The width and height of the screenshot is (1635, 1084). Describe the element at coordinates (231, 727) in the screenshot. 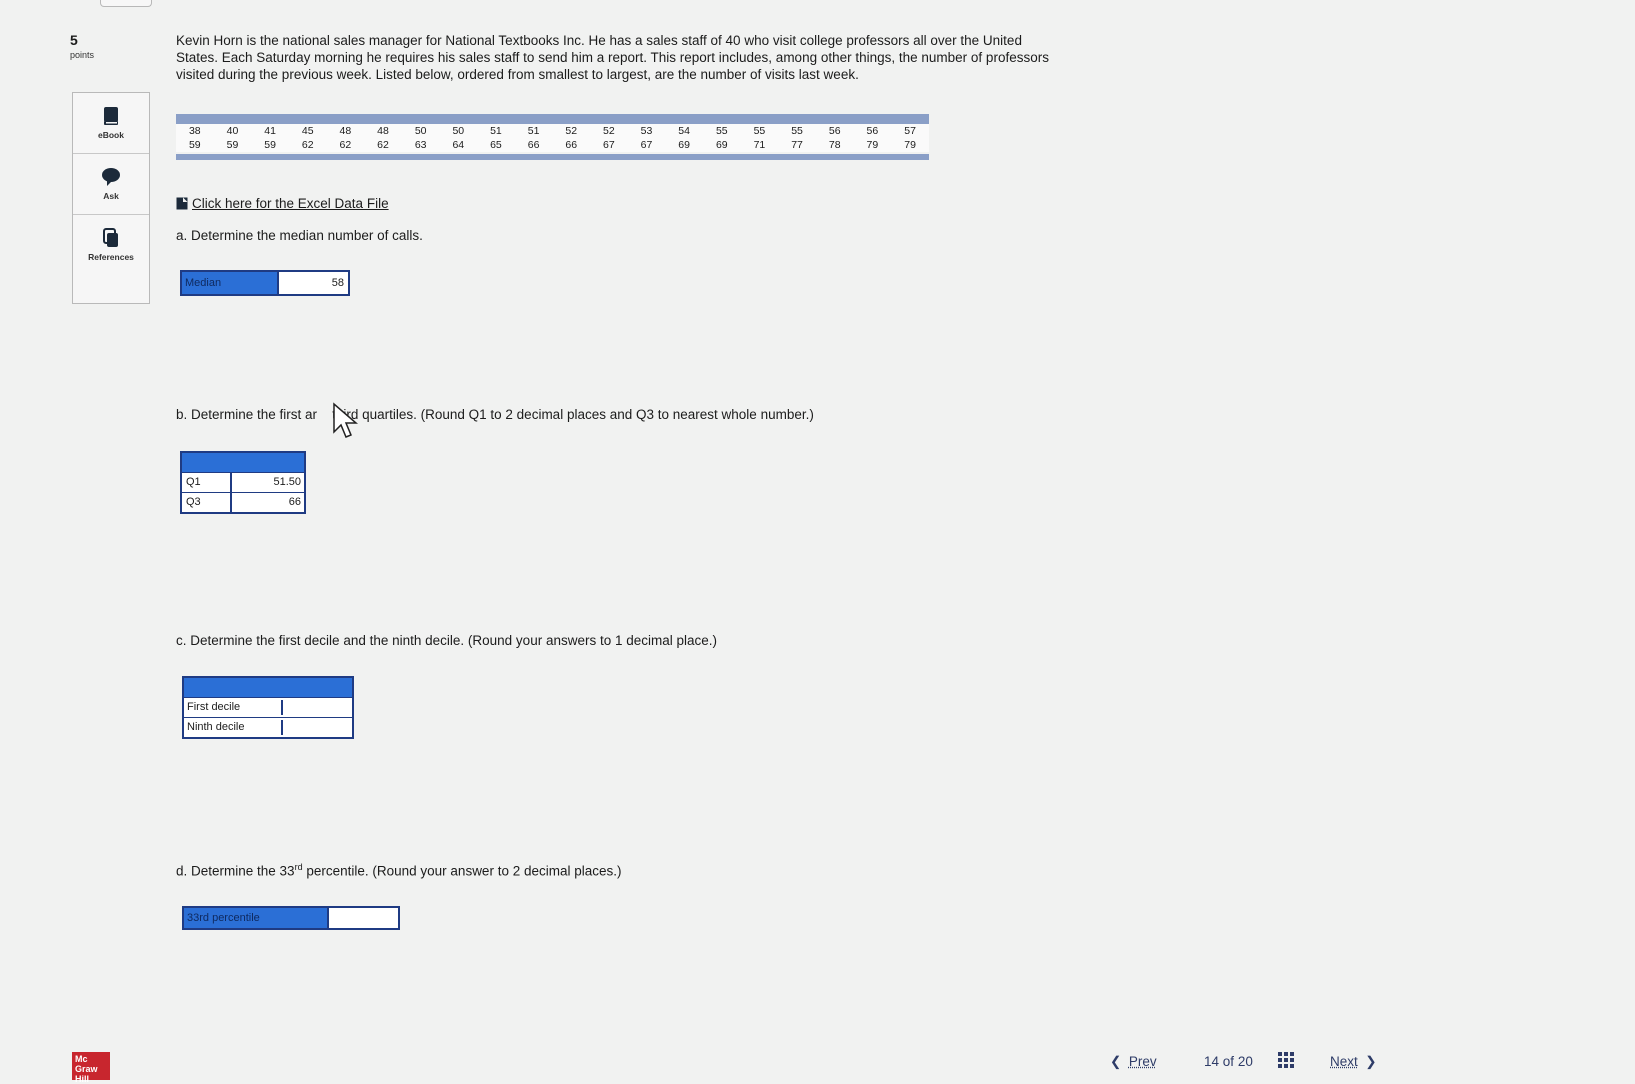

I see `ninth-decile-label: Ninth decile` at that location.